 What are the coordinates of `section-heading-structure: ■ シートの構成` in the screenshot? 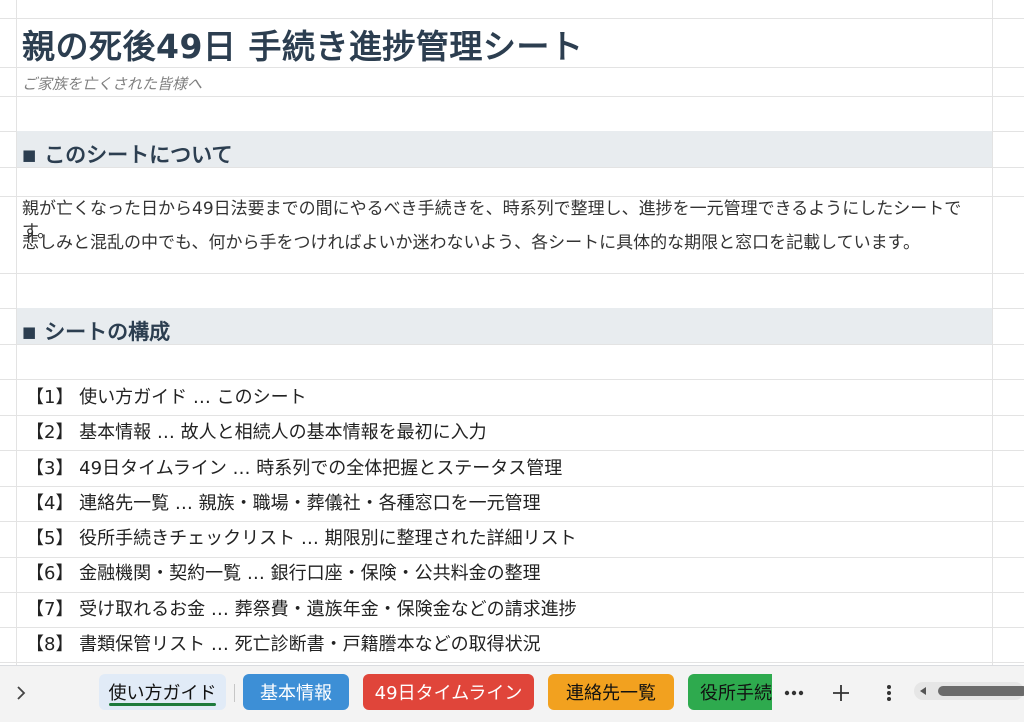 It's located at (96, 331).